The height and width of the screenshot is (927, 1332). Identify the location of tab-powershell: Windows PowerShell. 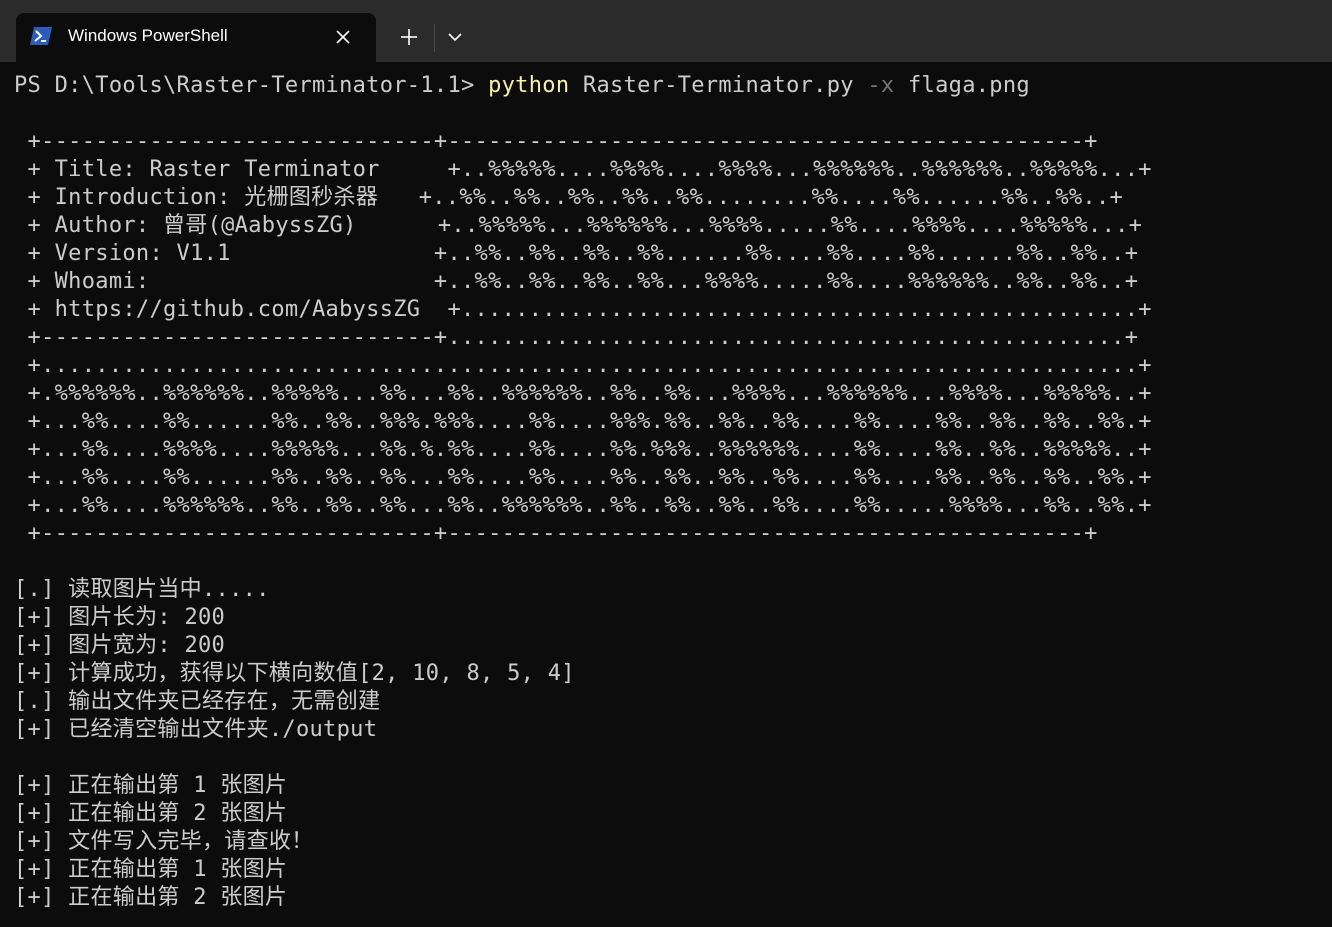
(196, 37).